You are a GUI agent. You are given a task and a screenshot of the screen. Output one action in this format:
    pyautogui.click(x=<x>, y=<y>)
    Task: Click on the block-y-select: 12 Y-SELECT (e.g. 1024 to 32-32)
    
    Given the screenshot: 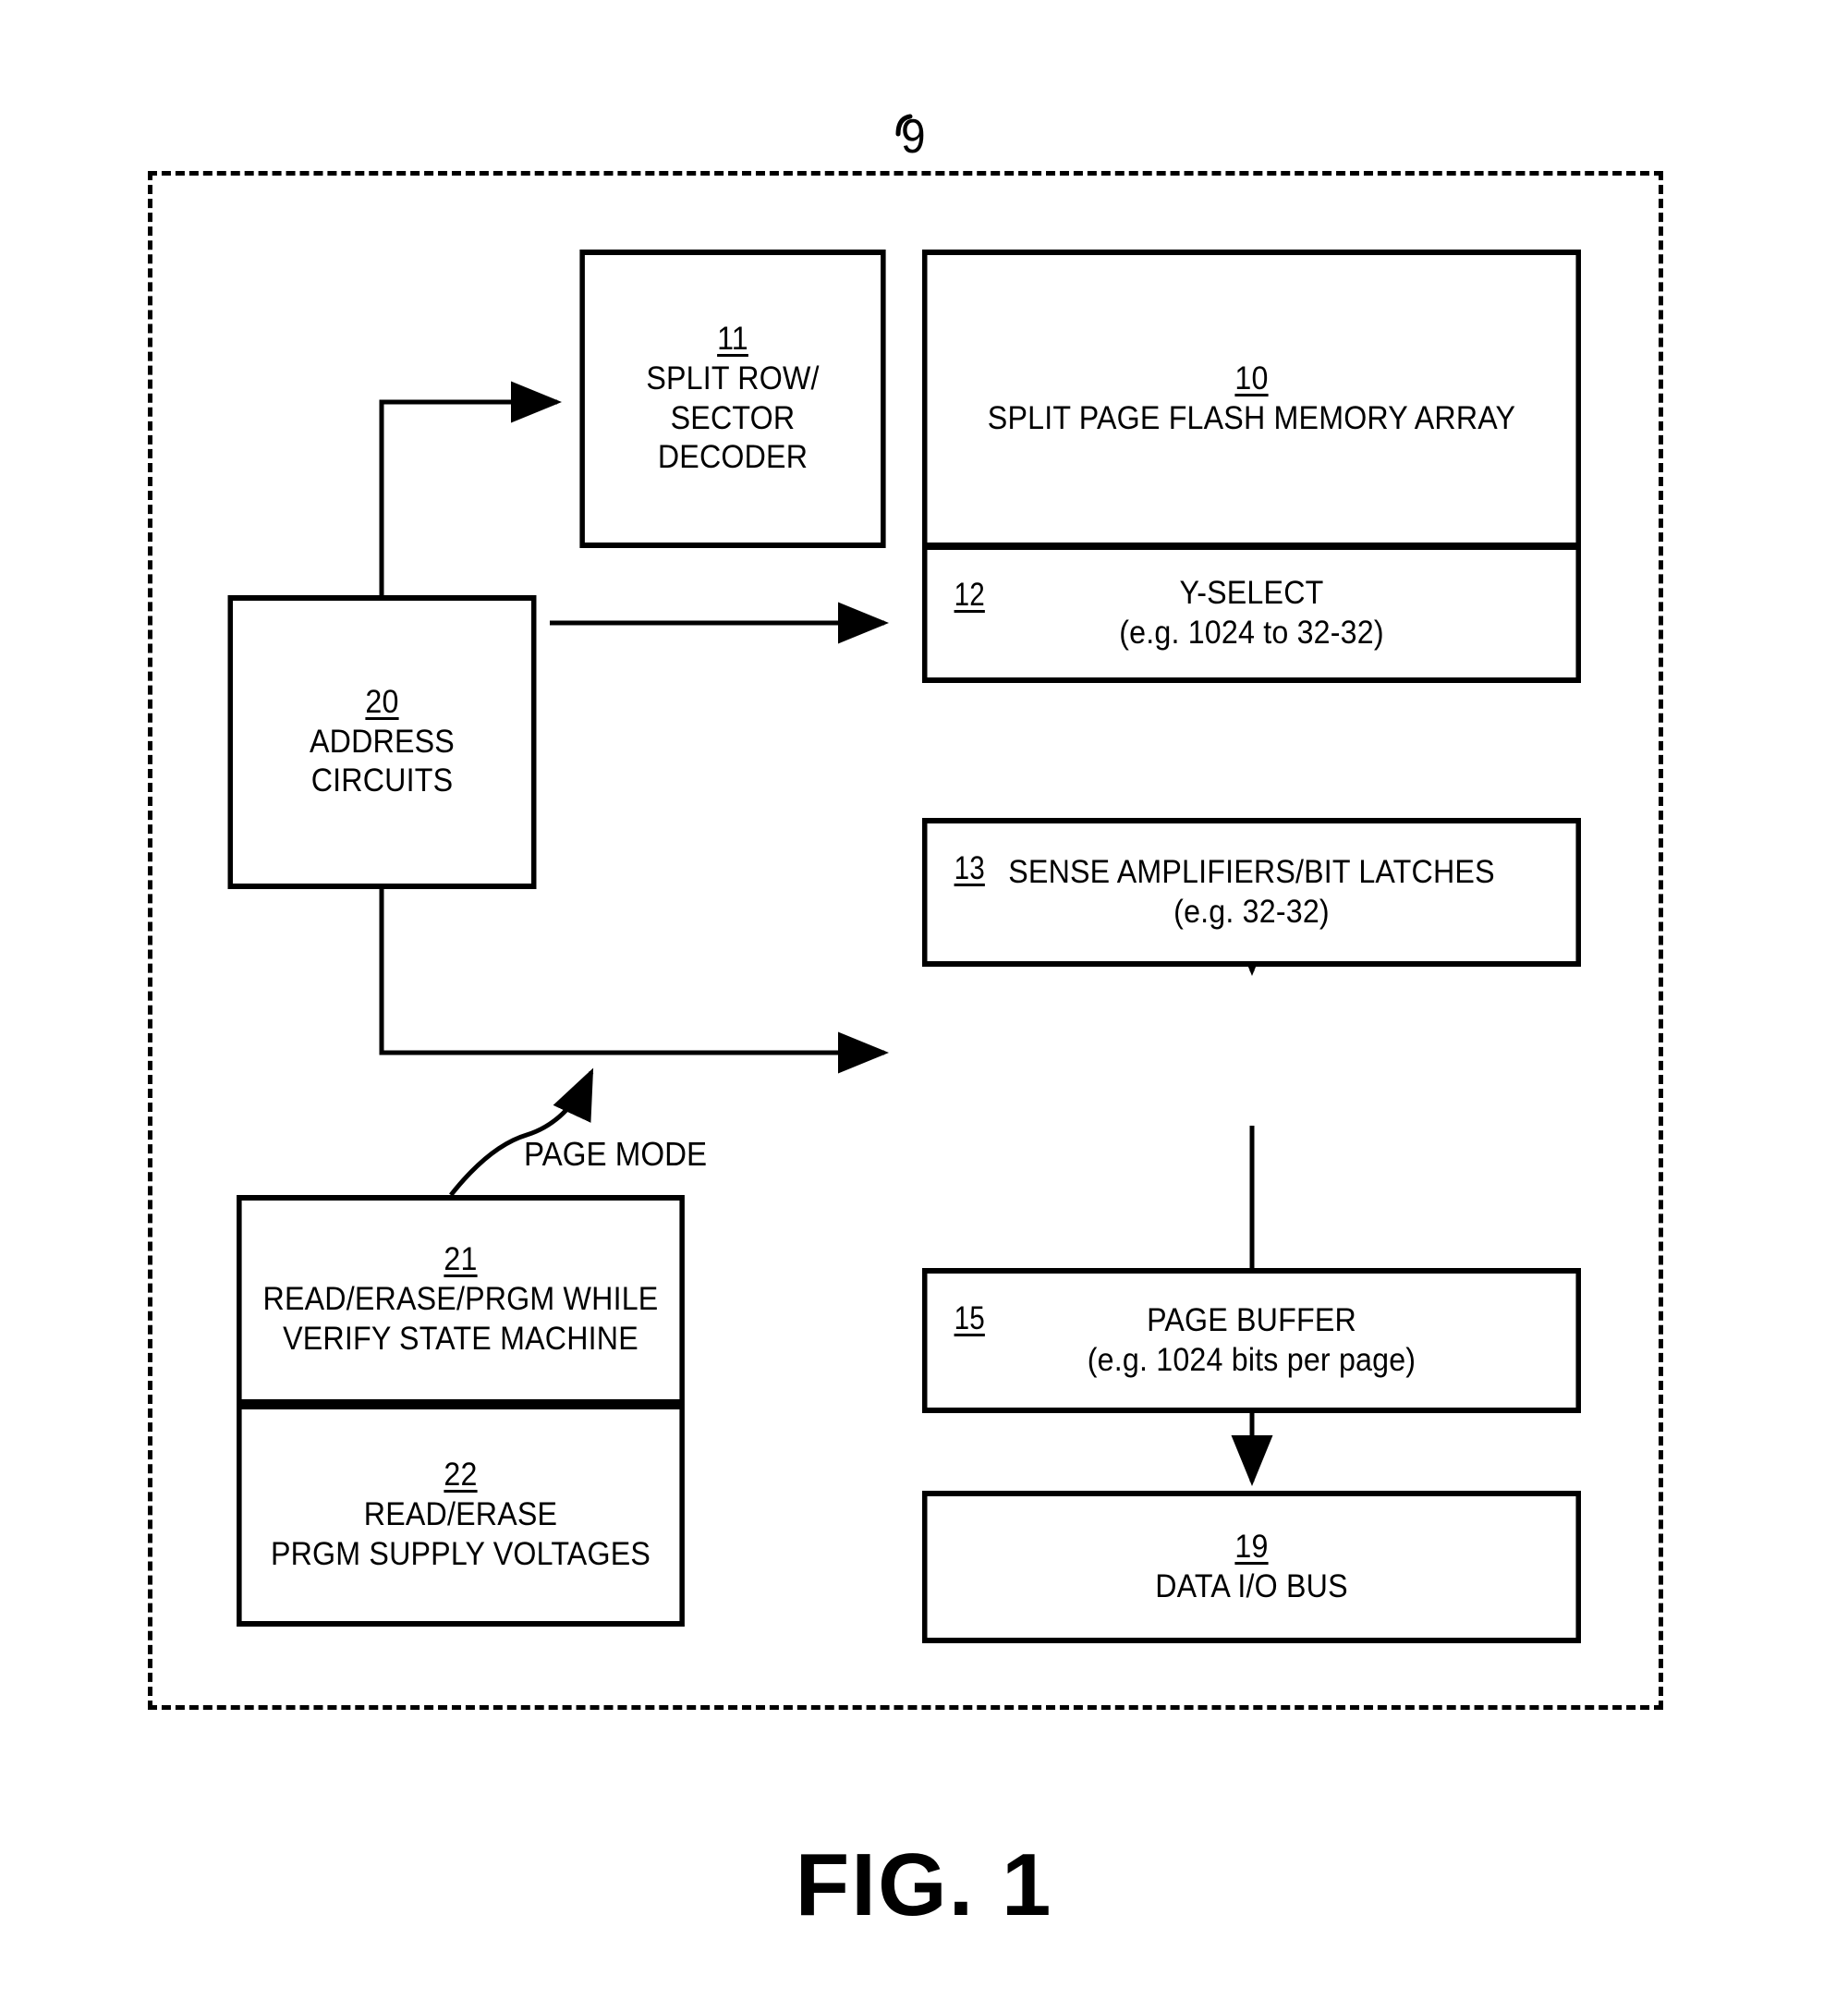 What is the action you would take?
    pyautogui.click(x=1251, y=613)
    